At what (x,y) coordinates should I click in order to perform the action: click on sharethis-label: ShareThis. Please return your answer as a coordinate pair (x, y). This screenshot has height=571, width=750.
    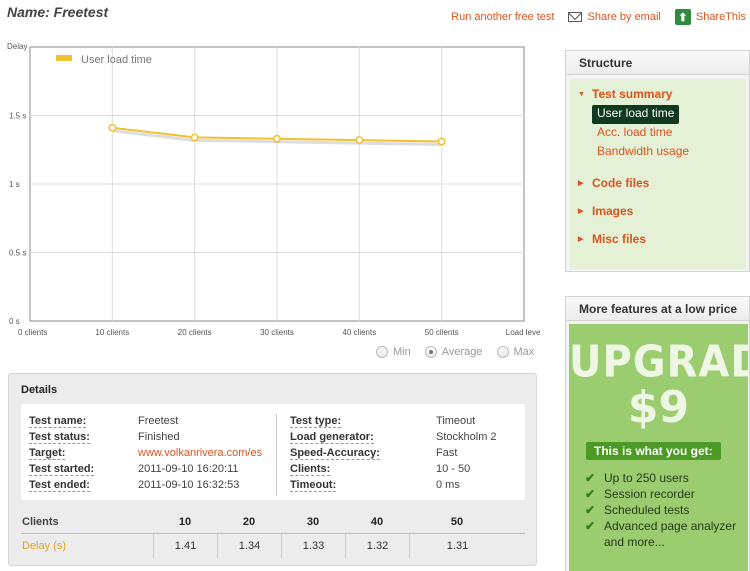
    Looking at the image, I should click on (720, 17).